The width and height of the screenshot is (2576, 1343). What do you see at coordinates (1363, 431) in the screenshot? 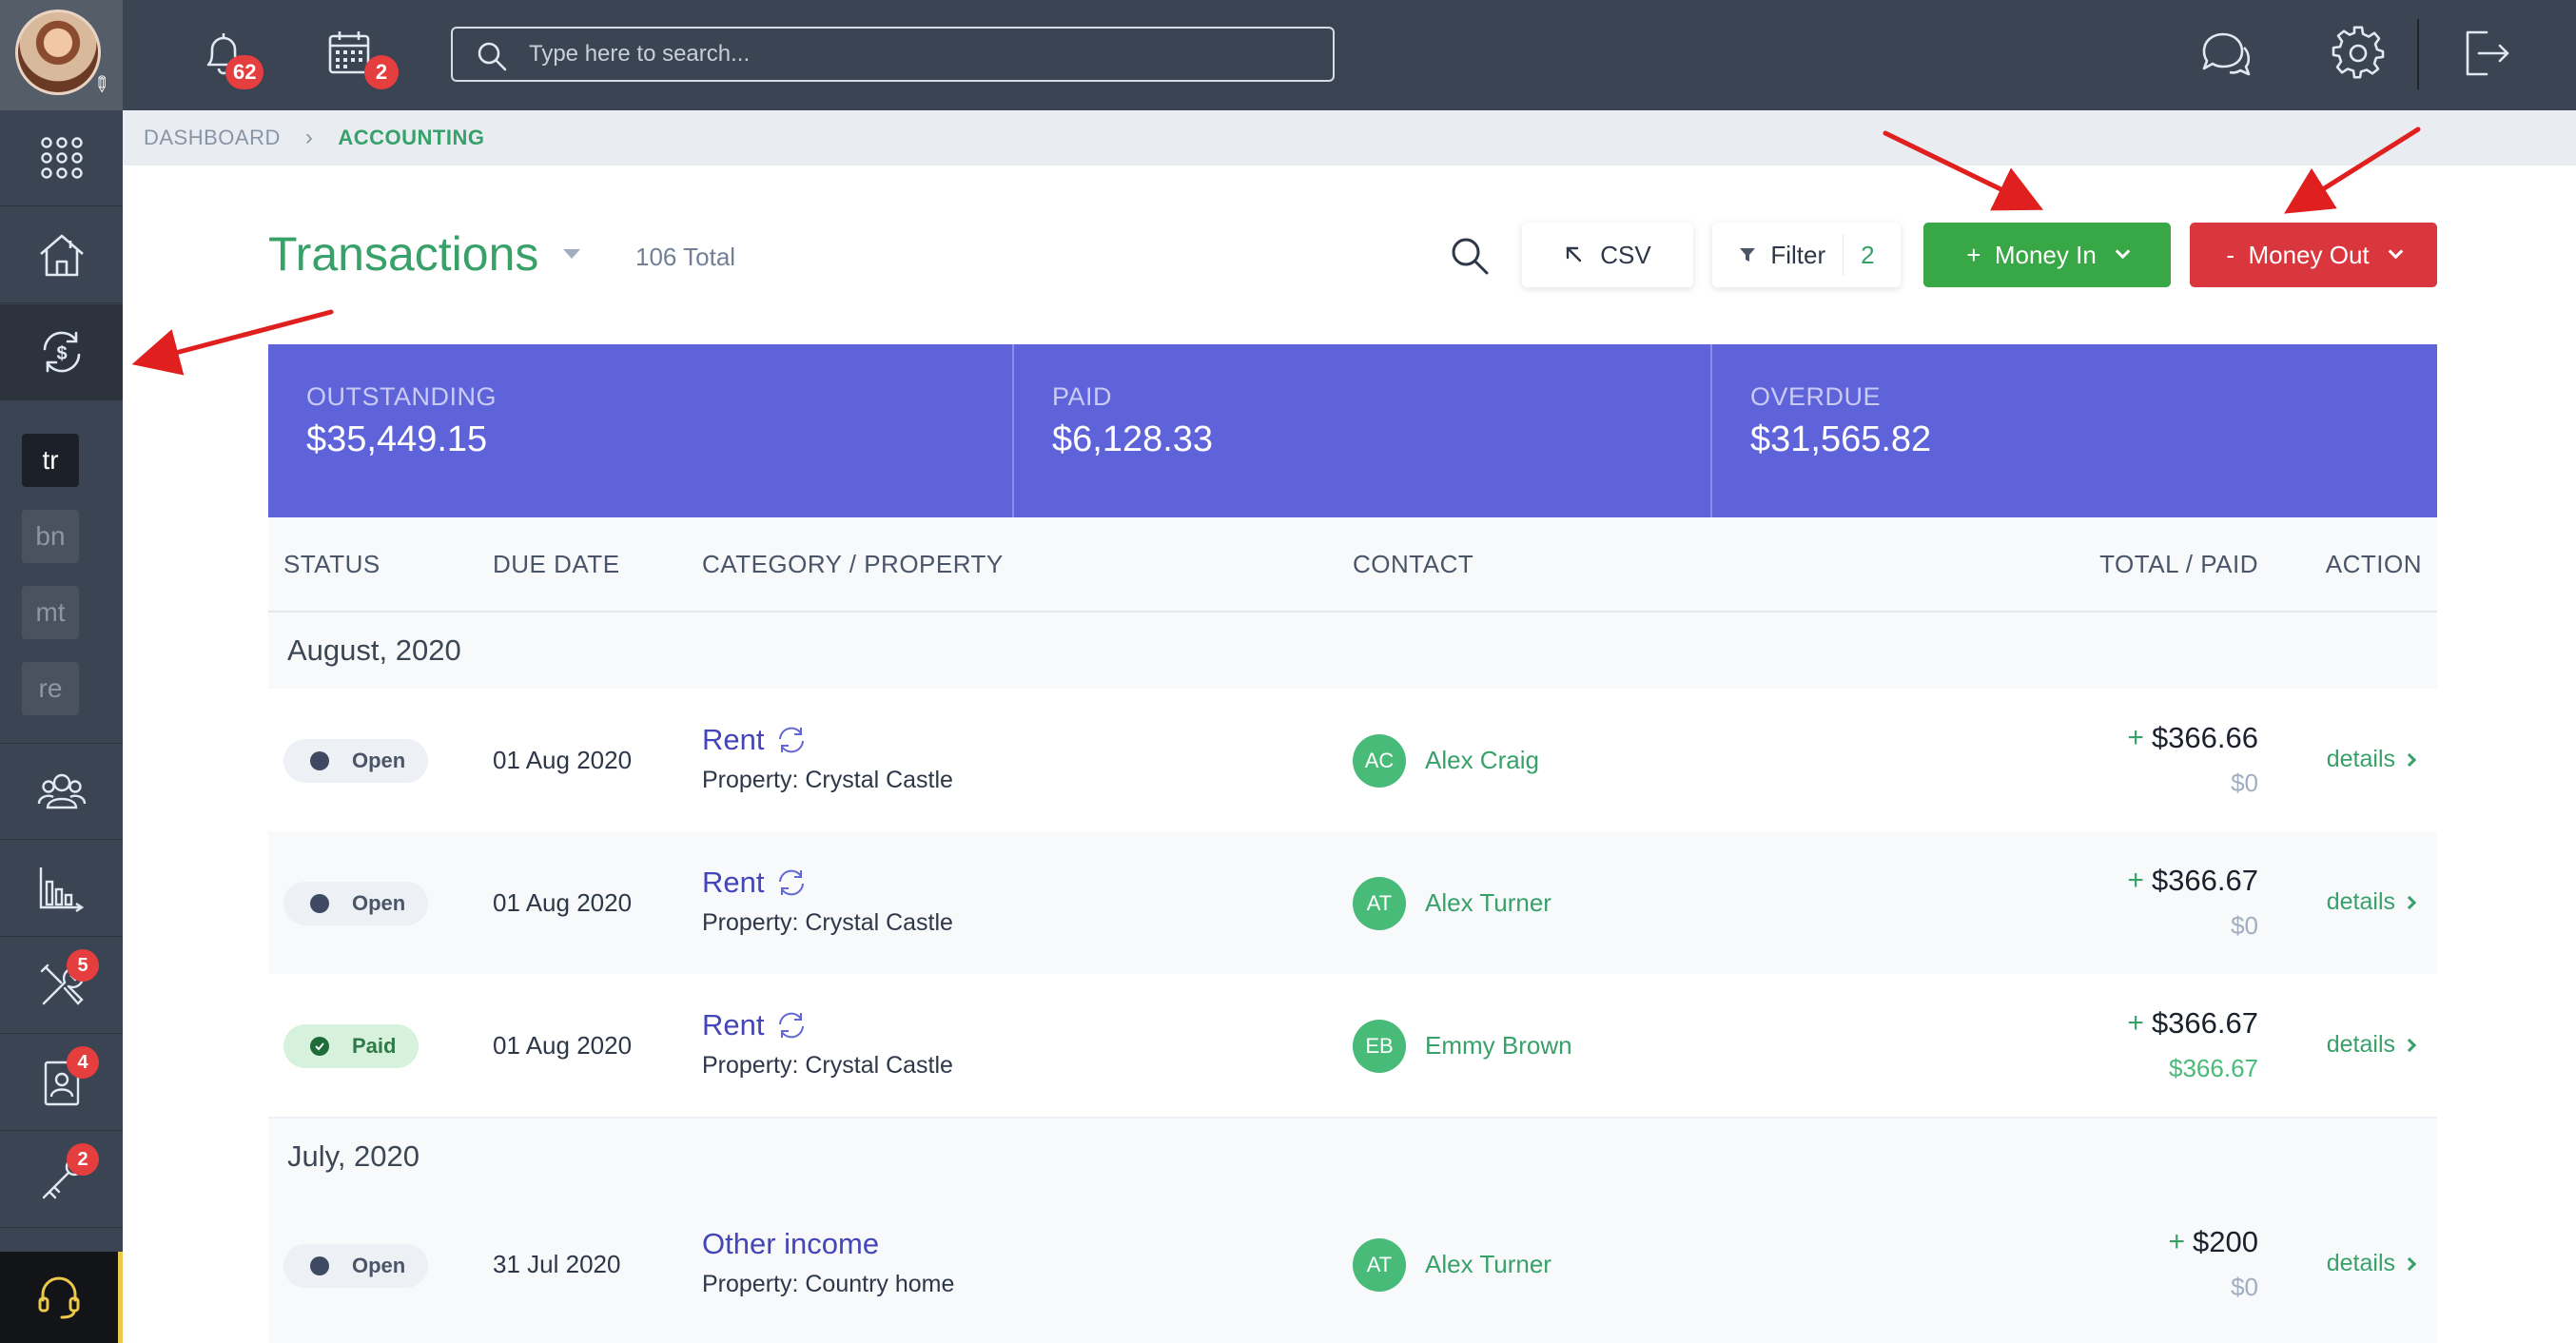
I see `summary-paid: PAID $6,128.33` at bounding box center [1363, 431].